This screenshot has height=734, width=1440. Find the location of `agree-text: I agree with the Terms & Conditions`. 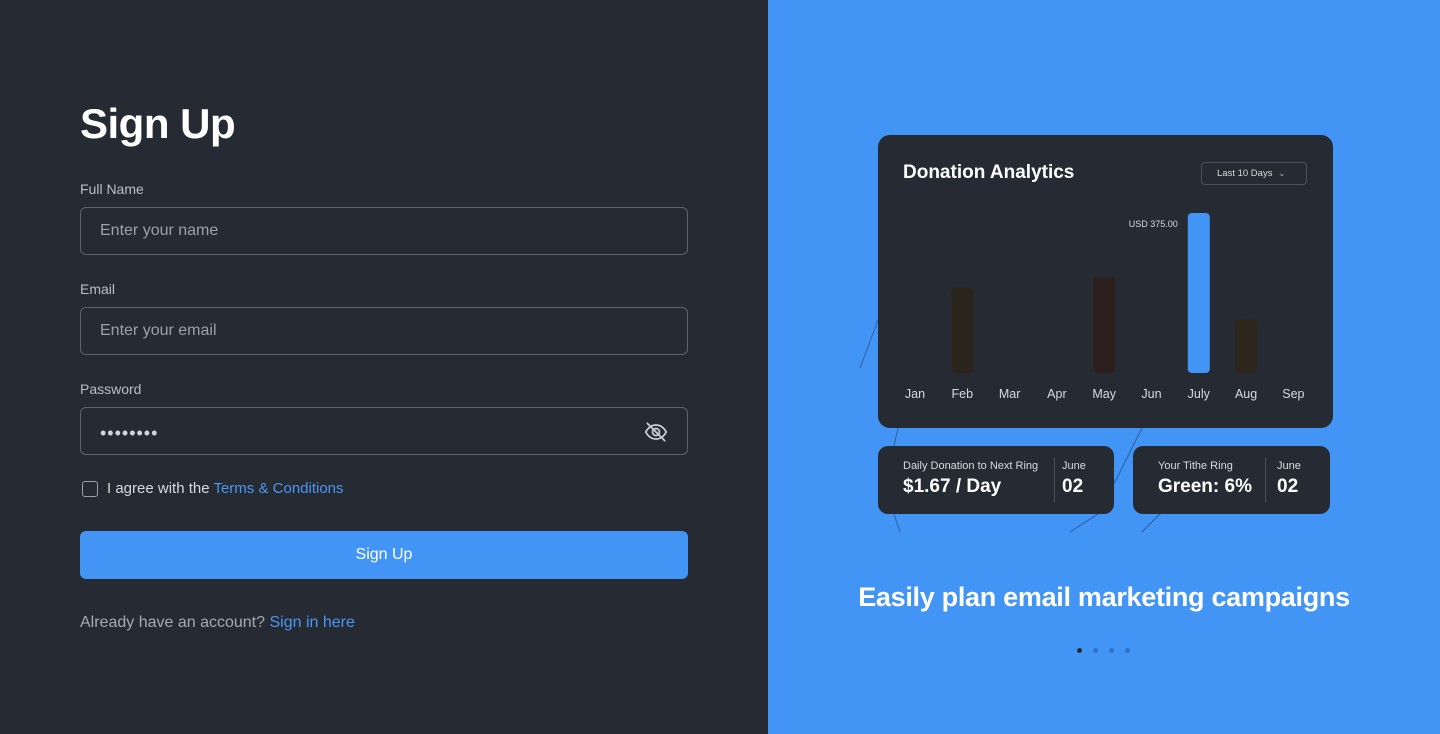

agree-text: I agree with the Terms & Conditions is located at coordinates (225, 488).